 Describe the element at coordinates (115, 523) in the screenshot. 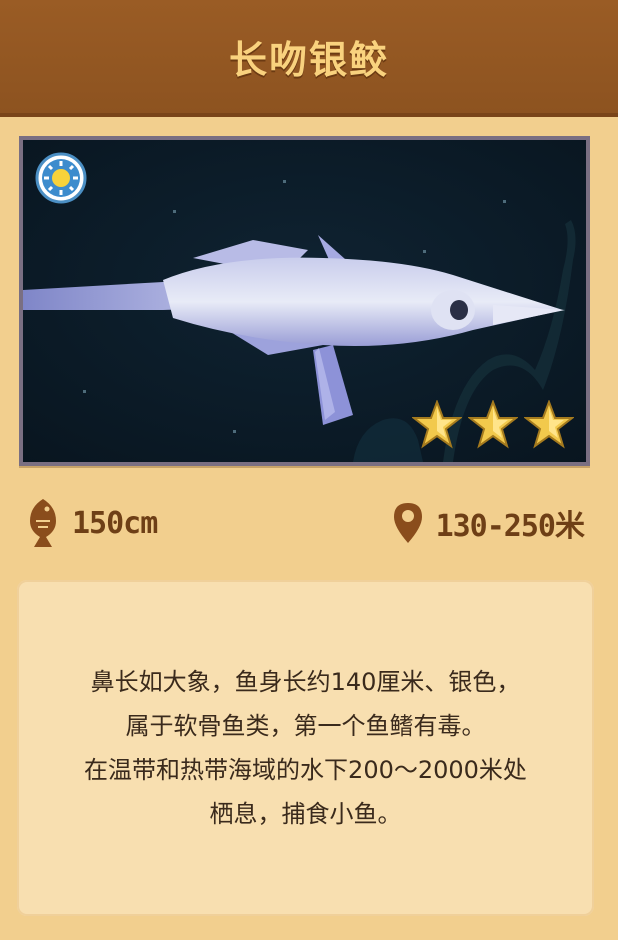

I see `length-value: 150cm` at that location.